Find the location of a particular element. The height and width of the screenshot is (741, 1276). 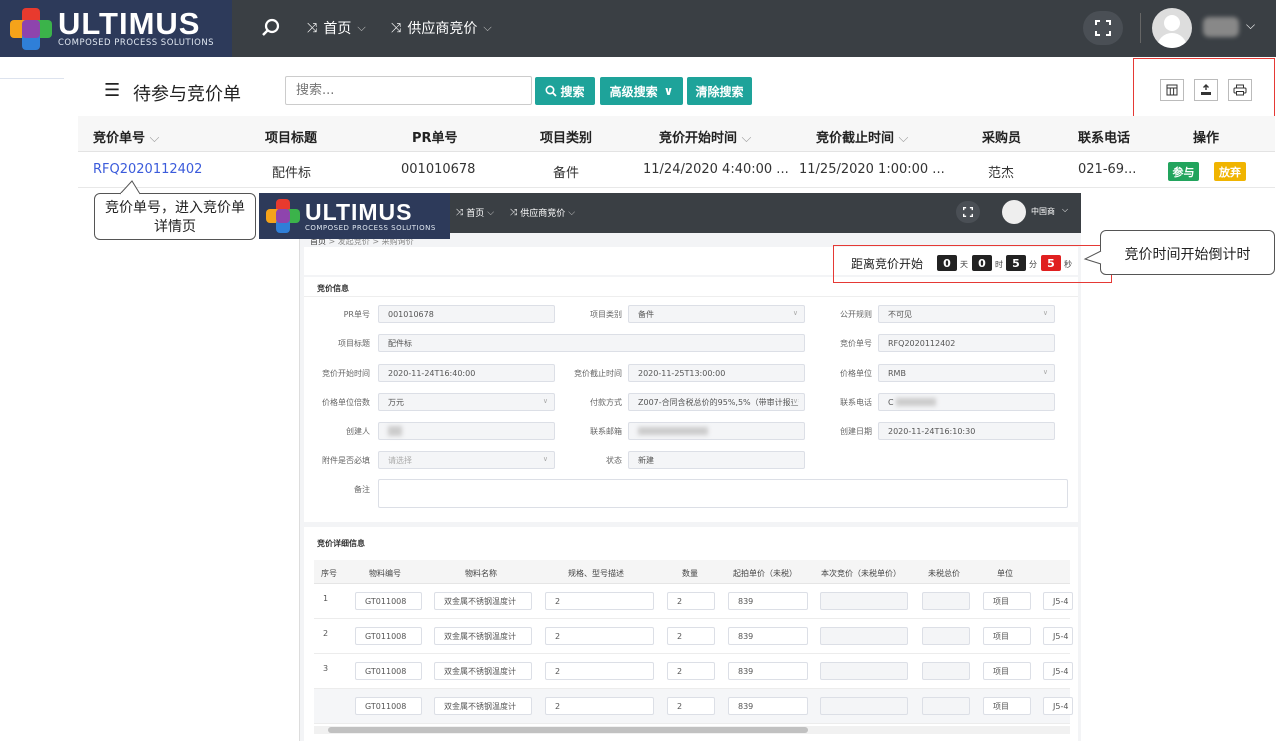

detail-user-chevron-icon: ⌵ is located at coordinates (1065, 210).